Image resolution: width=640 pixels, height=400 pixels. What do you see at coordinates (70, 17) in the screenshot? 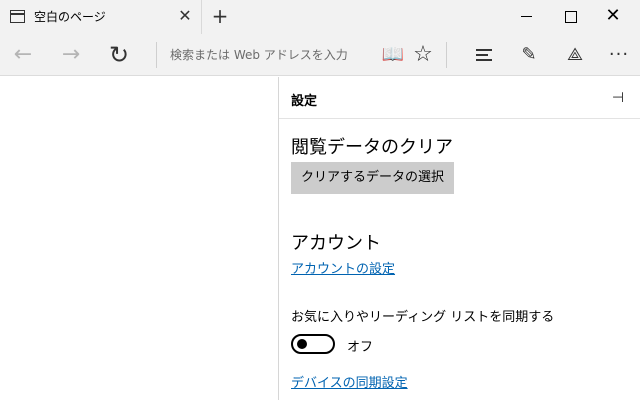
I see `tab-title: 空白のページ` at bounding box center [70, 17].